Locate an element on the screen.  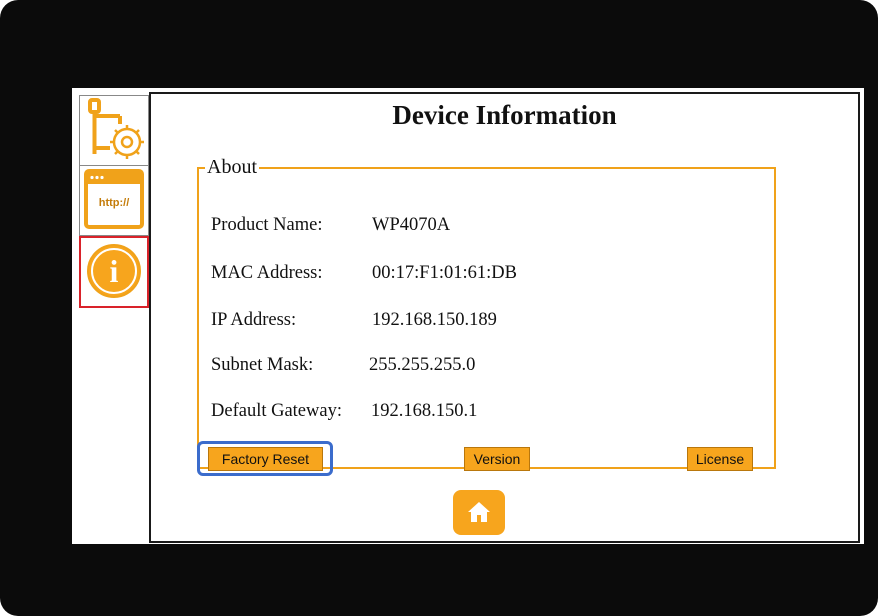
field-label: Default Gateway: is located at coordinates (276, 411).